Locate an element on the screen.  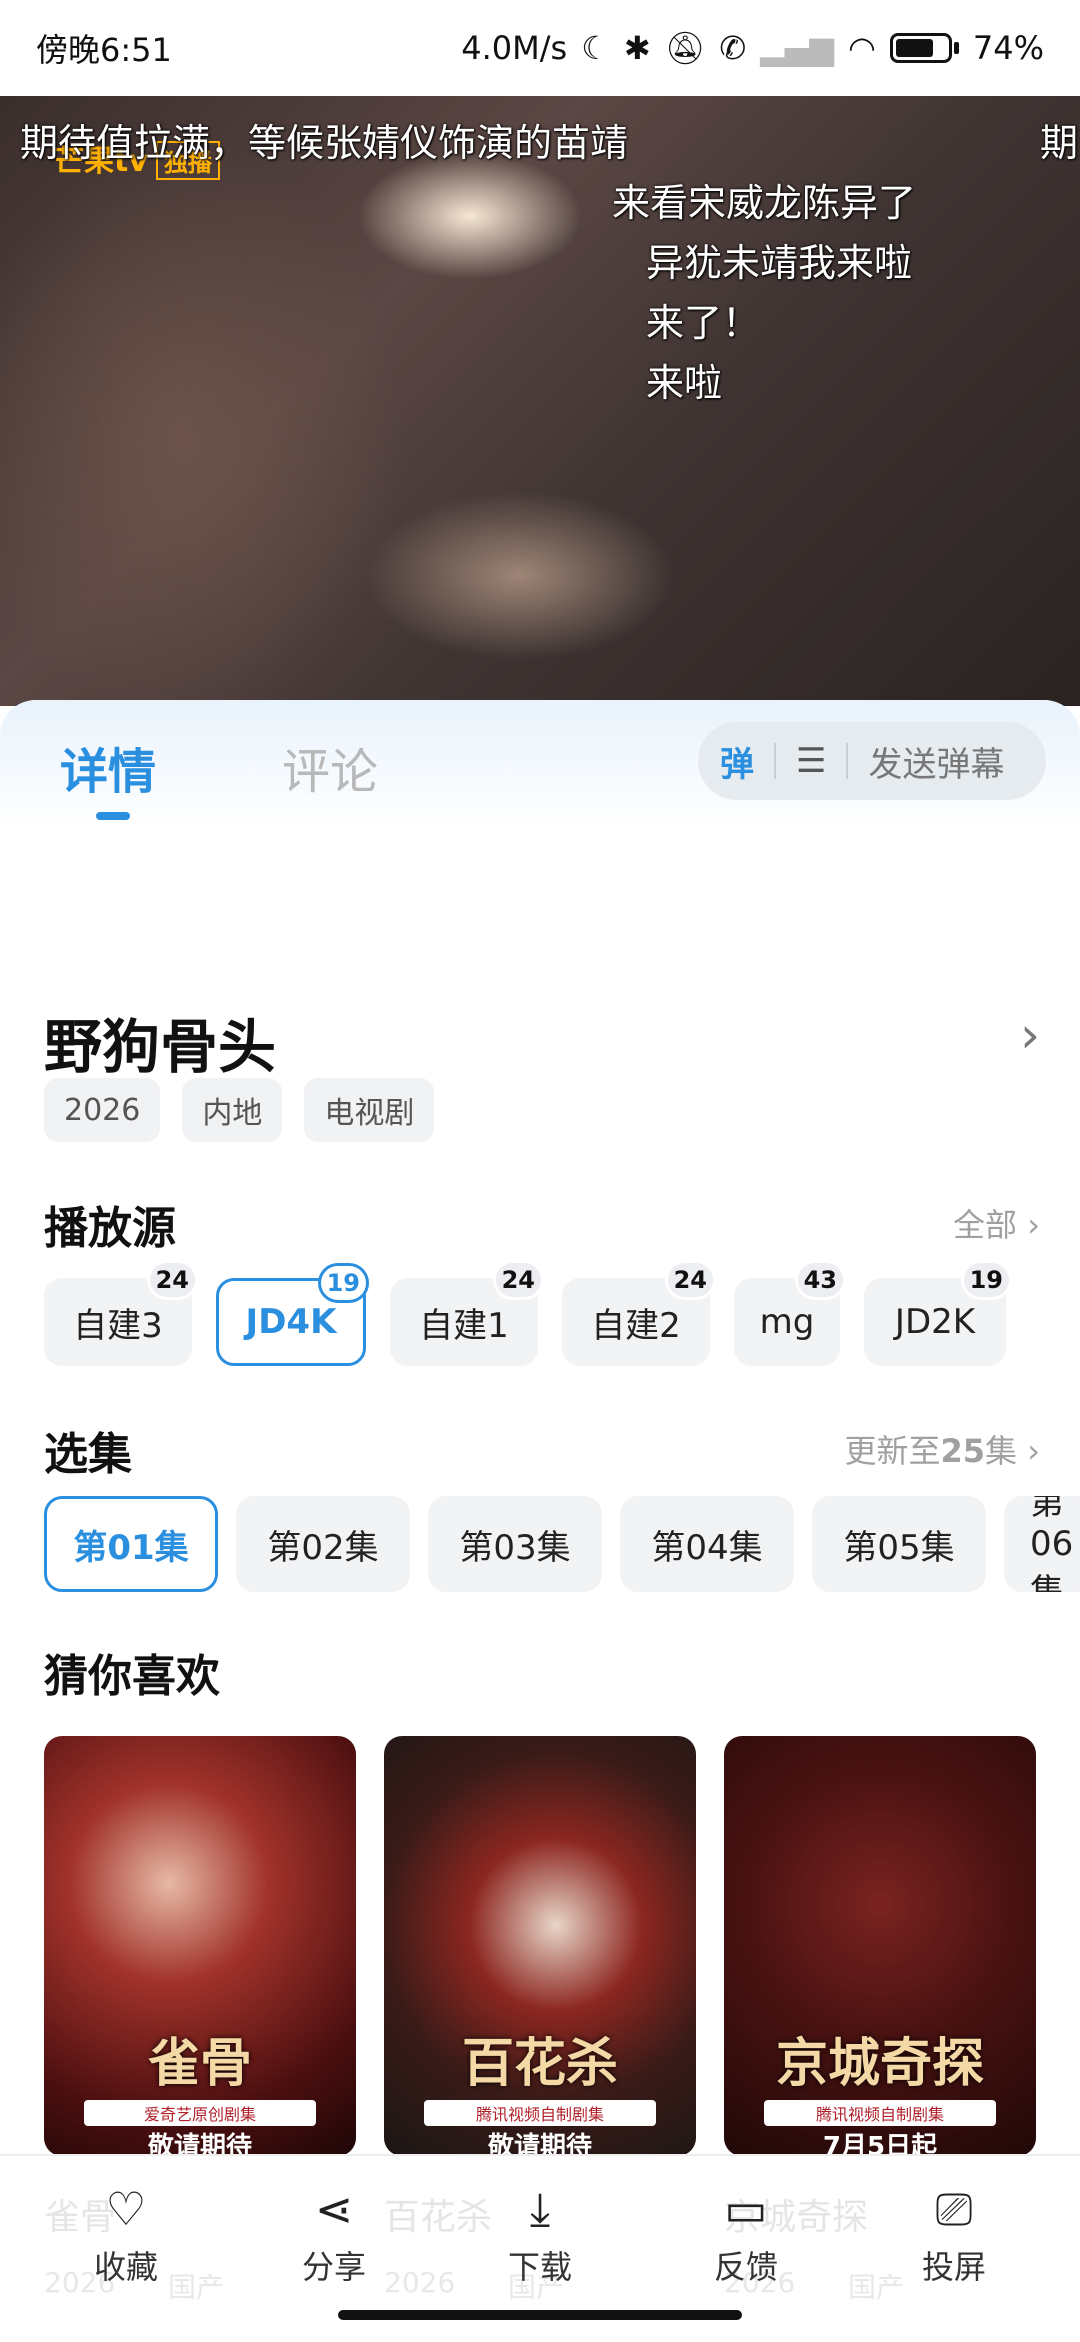
poster-title: 京城奇探 is located at coordinates (879, 2064).